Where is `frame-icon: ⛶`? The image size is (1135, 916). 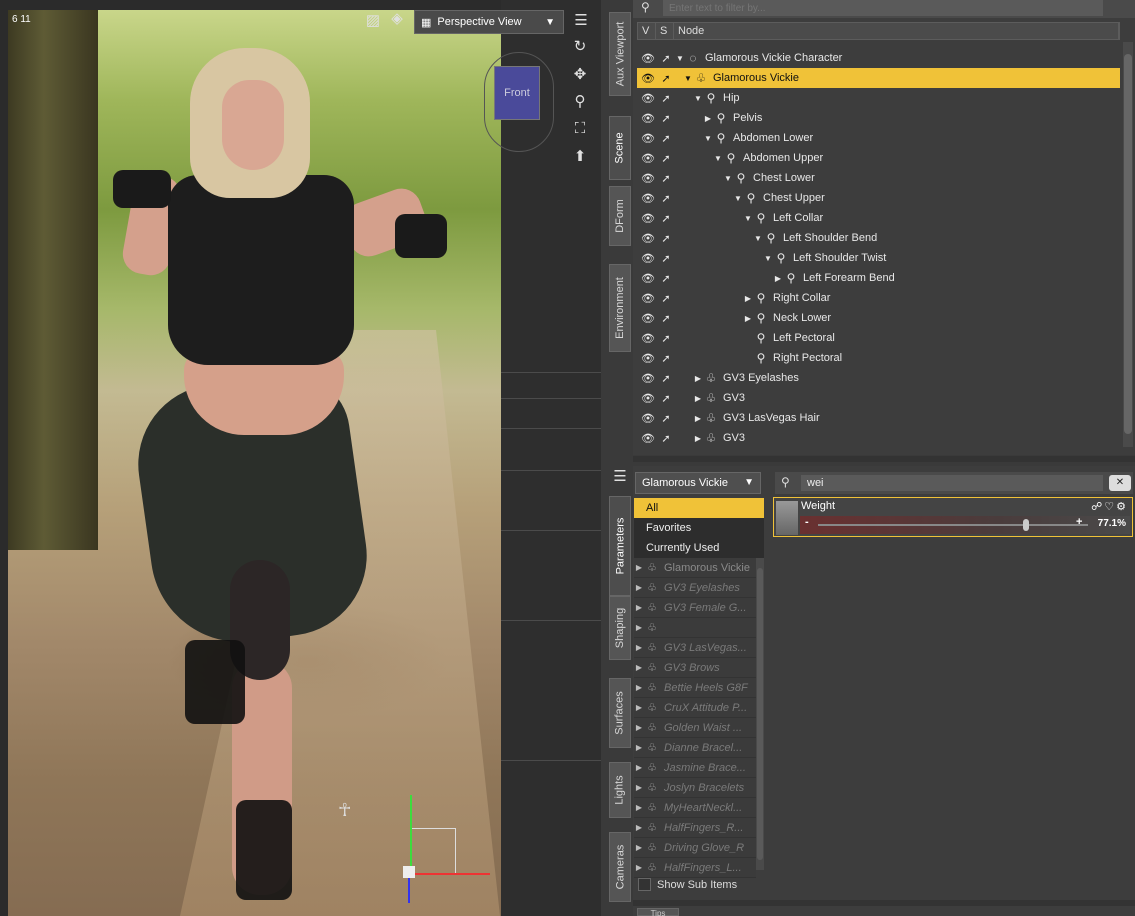
frame-icon: ⛶ is located at coordinates (580, 129).